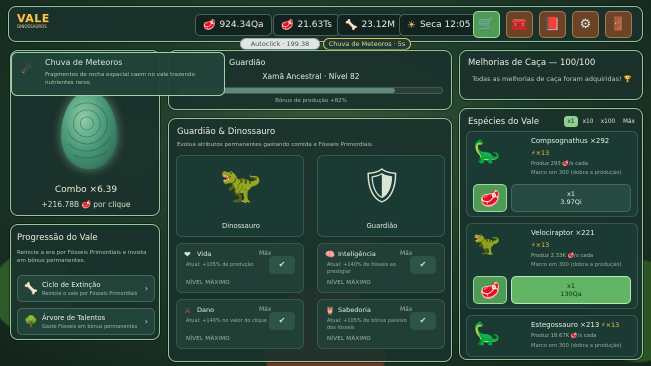  I want to click on buy-button: x1 130Qa, so click(571, 290).